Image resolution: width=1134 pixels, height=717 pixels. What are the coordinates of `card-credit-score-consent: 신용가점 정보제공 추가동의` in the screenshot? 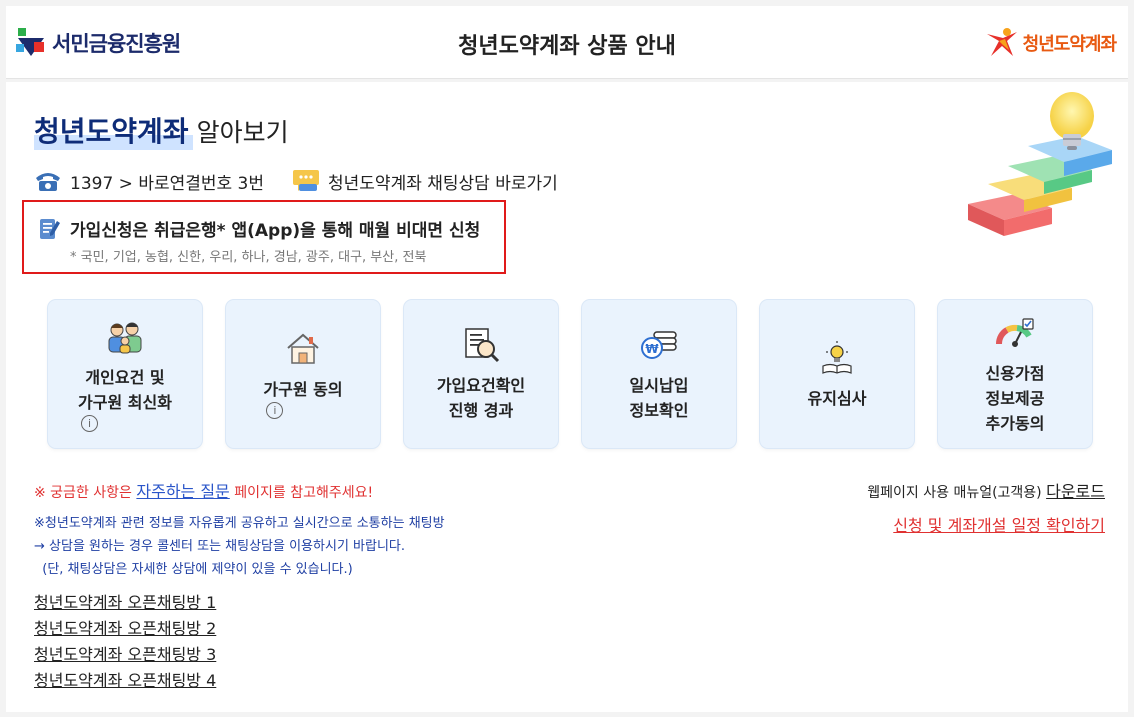 It's located at (1015, 374).